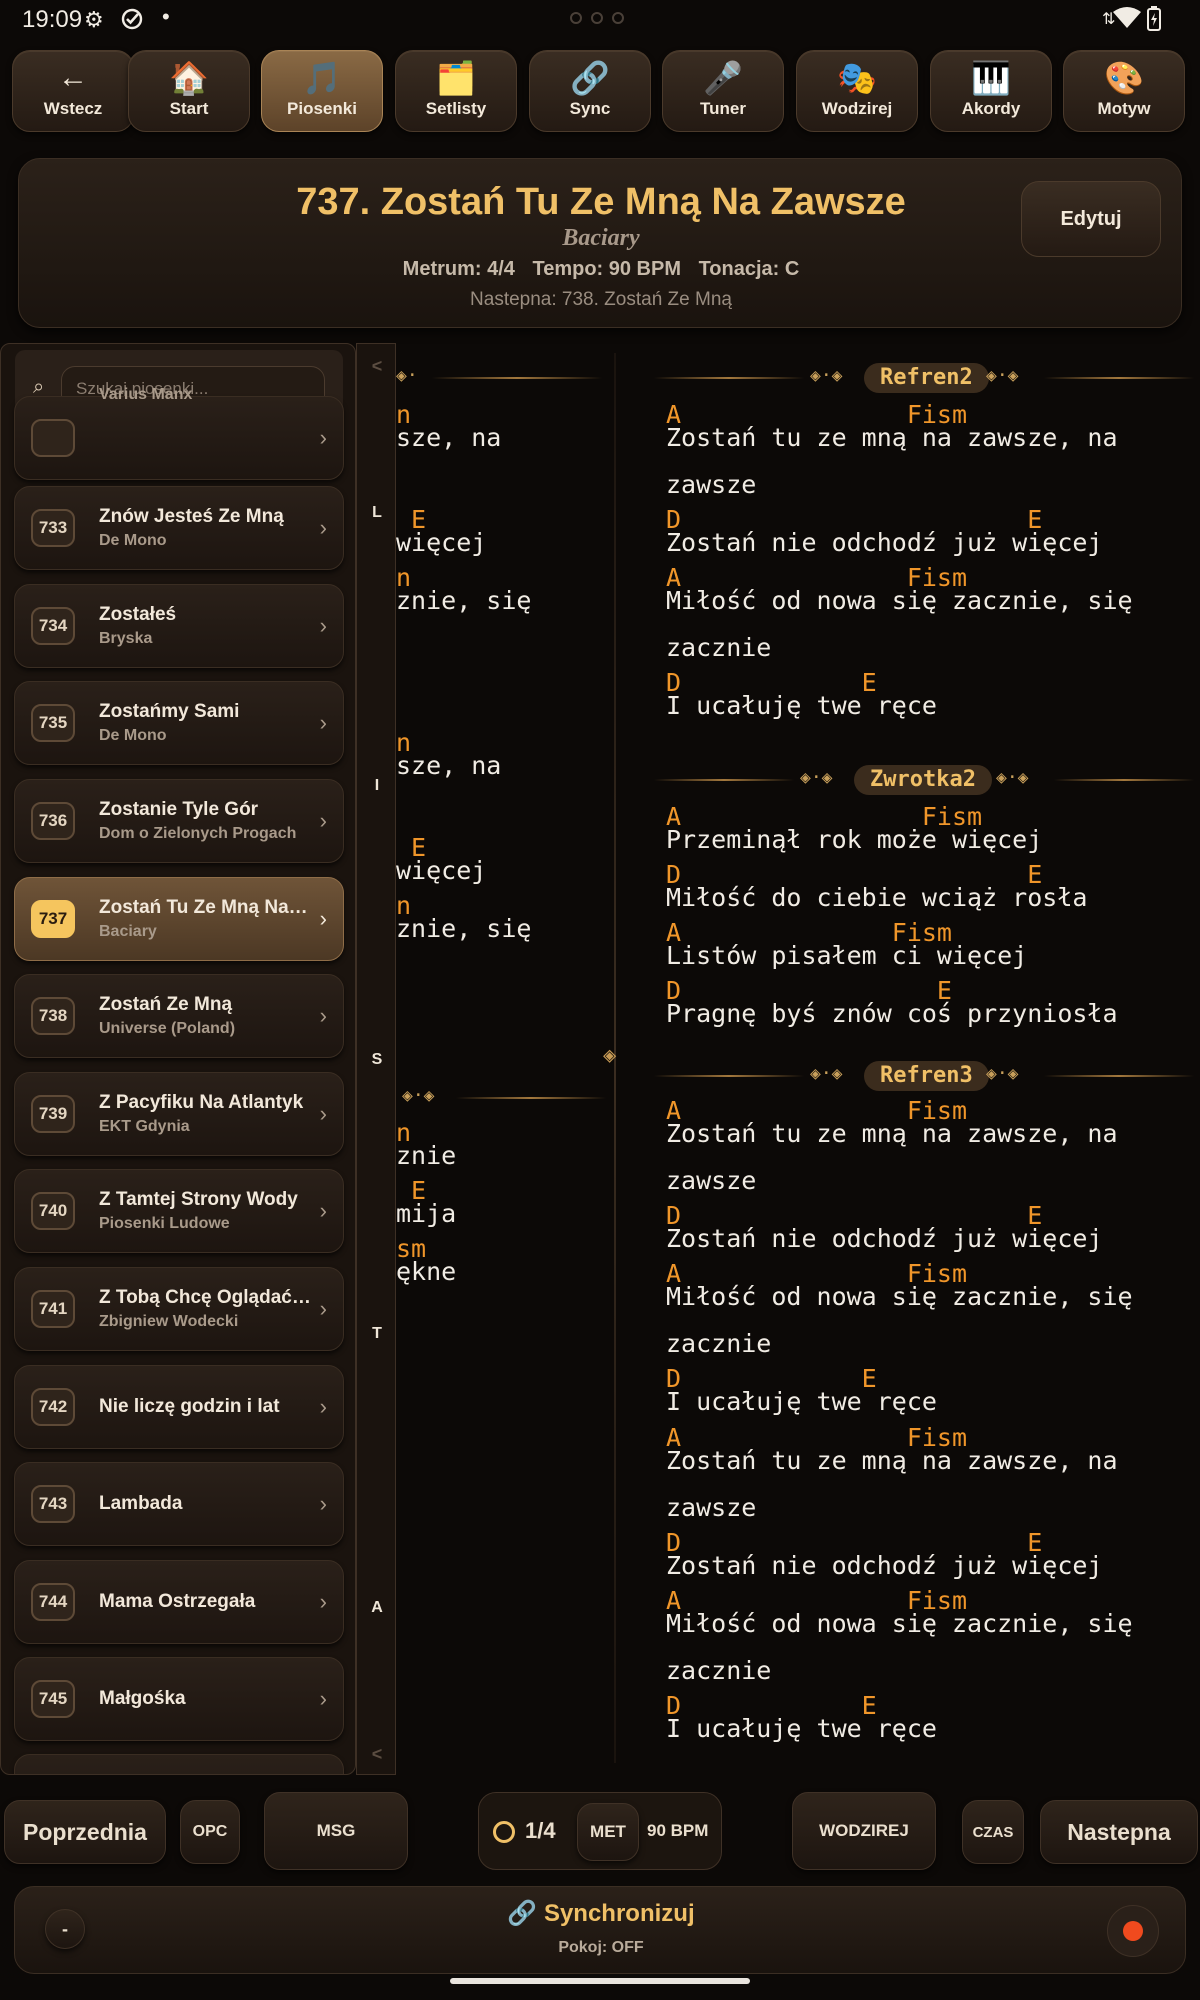  What do you see at coordinates (426, 1213) in the screenshot?
I see `lyric-line: mija` at bounding box center [426, 1213].